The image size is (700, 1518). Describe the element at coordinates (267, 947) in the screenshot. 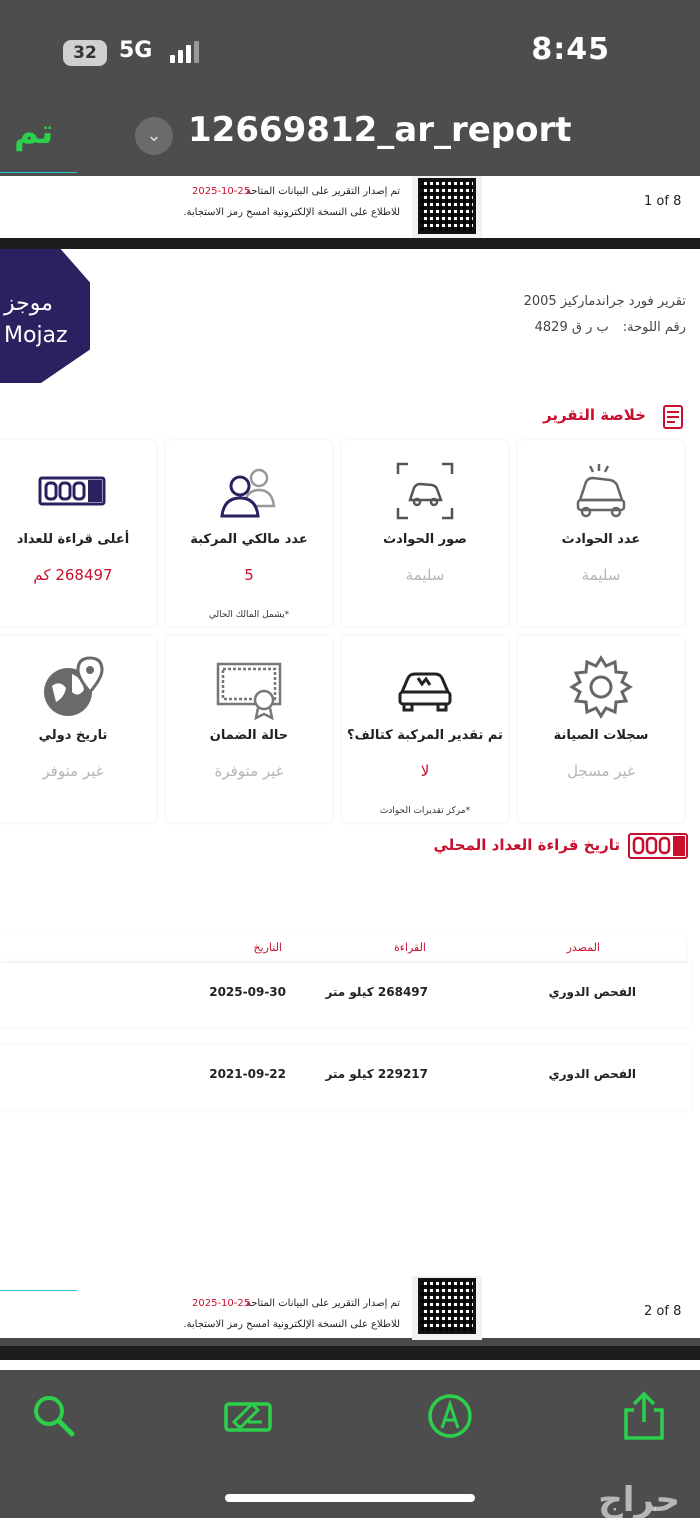

I see `column-date: التاريخ` at that location.